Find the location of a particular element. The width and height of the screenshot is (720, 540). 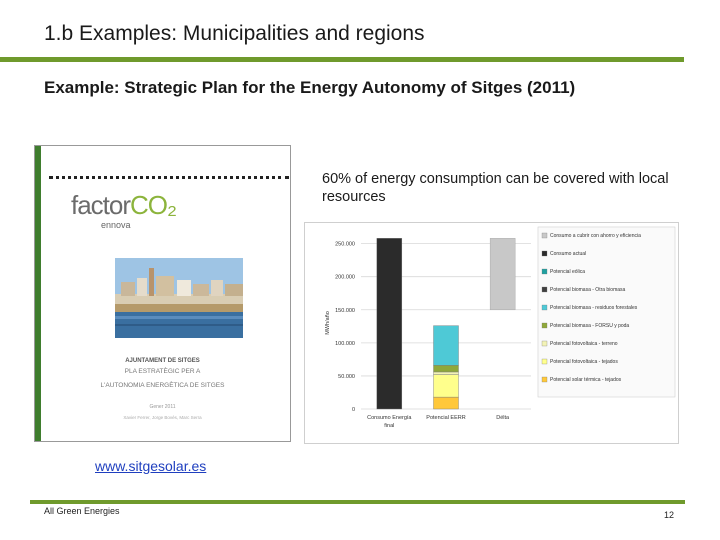

x-tick-label-line2: final is located at coordinates (389, 426).